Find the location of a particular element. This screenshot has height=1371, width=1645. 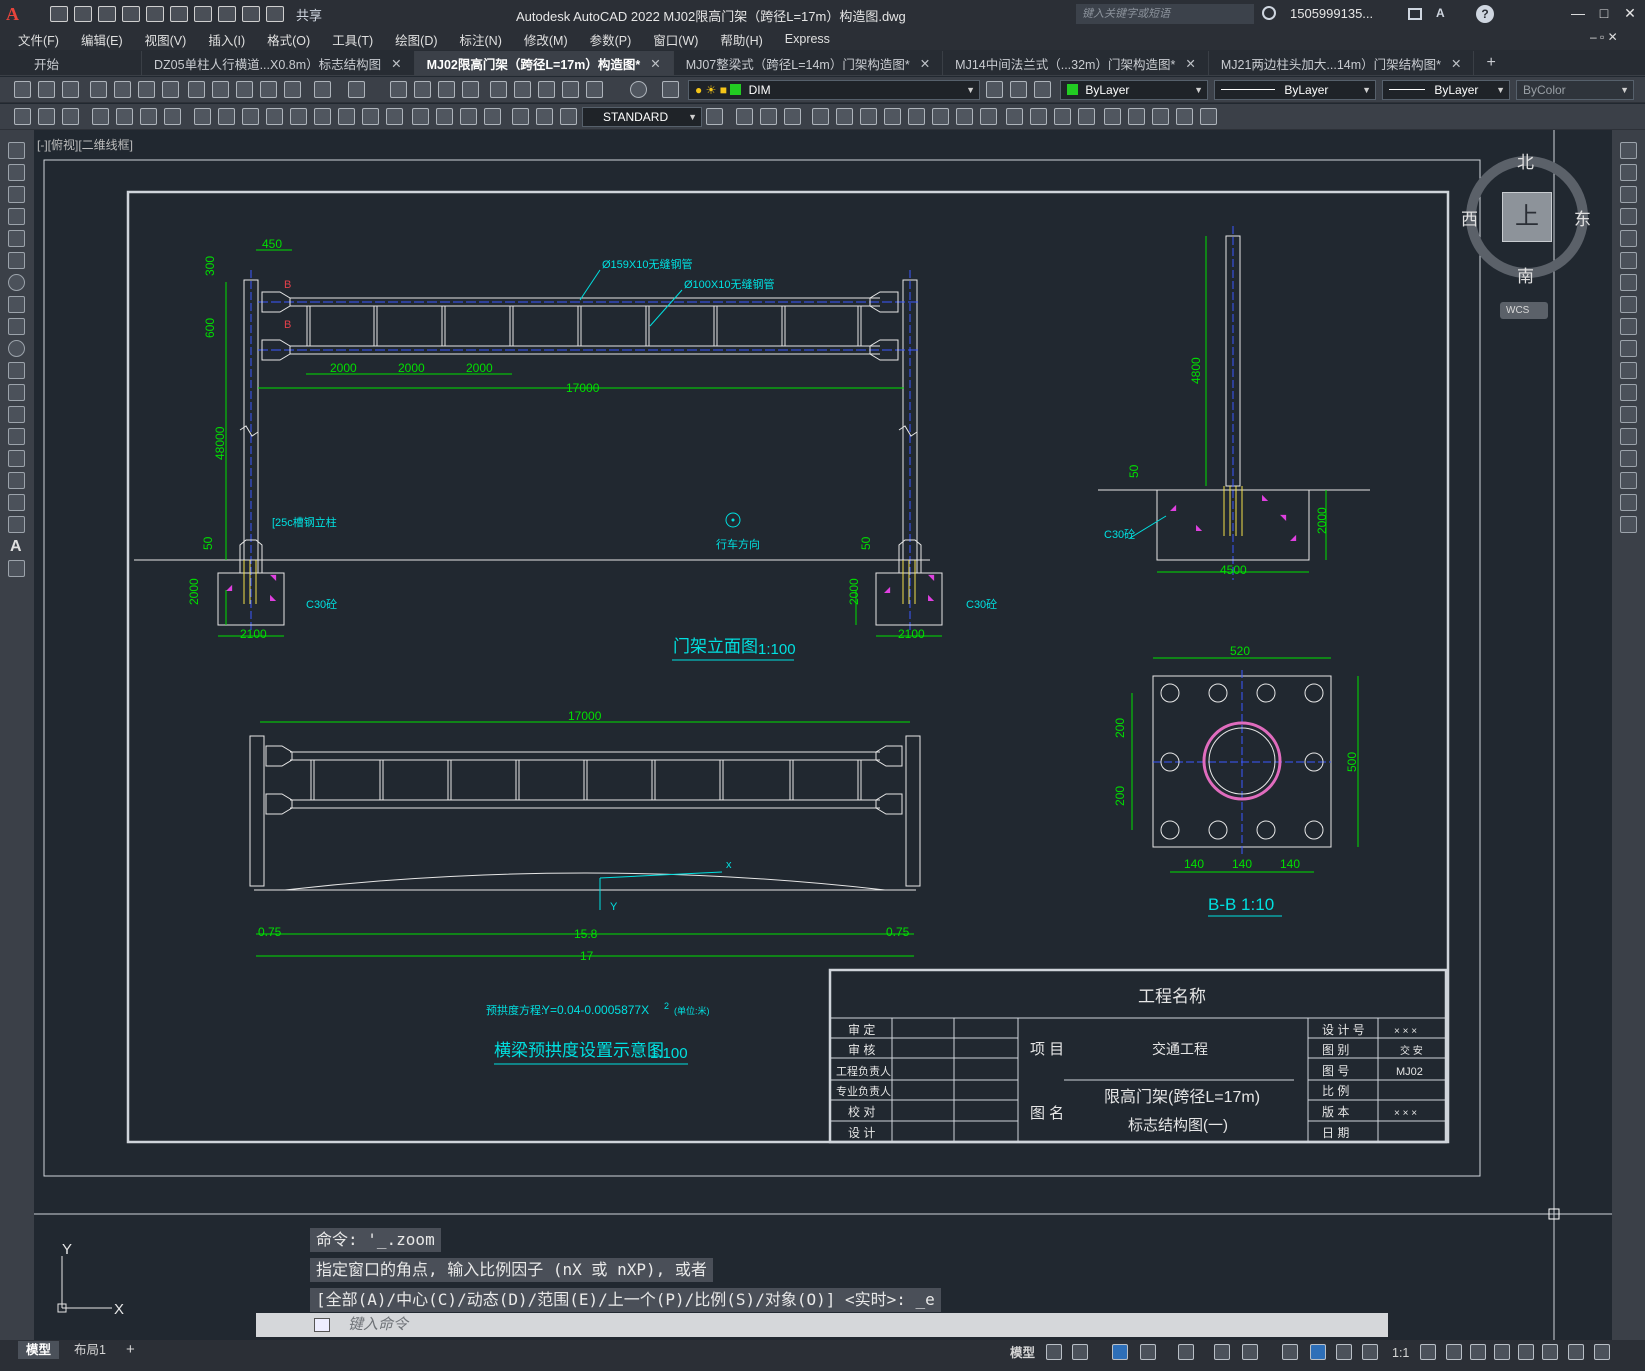

object-snap-icon is located at coordinates (1250, 1352).